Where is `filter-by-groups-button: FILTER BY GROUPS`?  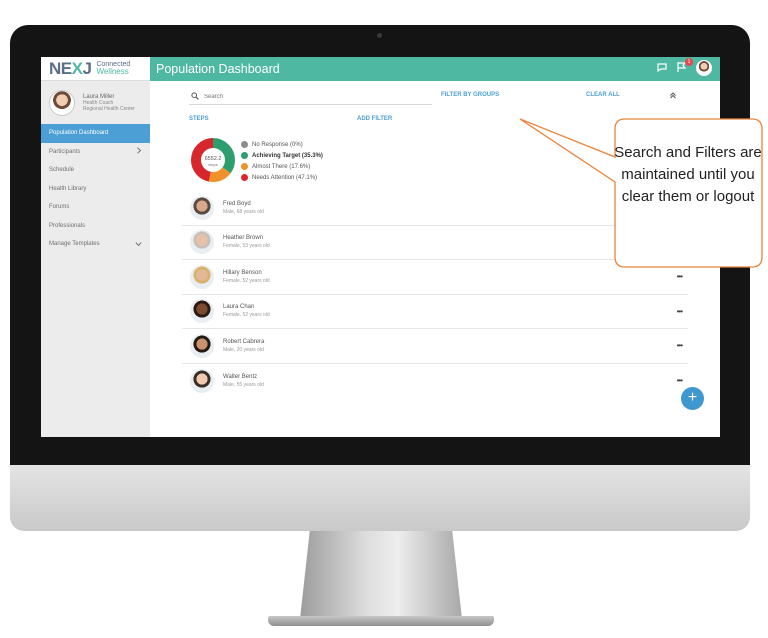 filter-by-groups-button: FILTER BY GROUPS is located at coordinates (470, 95).